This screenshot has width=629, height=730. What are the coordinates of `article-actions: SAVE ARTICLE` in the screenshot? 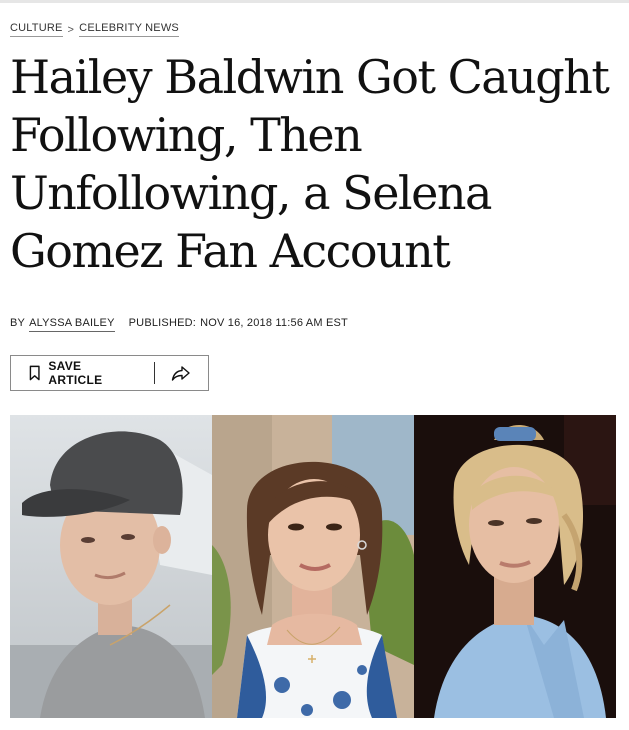 It's located at (109, 373).